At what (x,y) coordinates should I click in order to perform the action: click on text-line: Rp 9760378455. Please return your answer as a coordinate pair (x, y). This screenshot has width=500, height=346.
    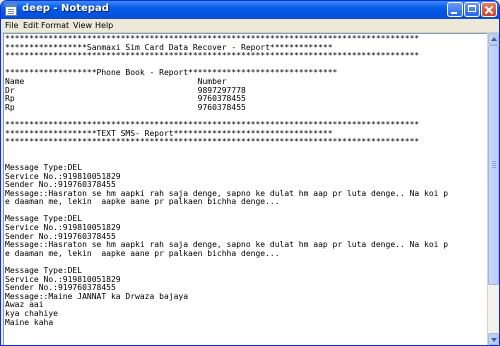
    Looking at the image, I should click on (125, 107).